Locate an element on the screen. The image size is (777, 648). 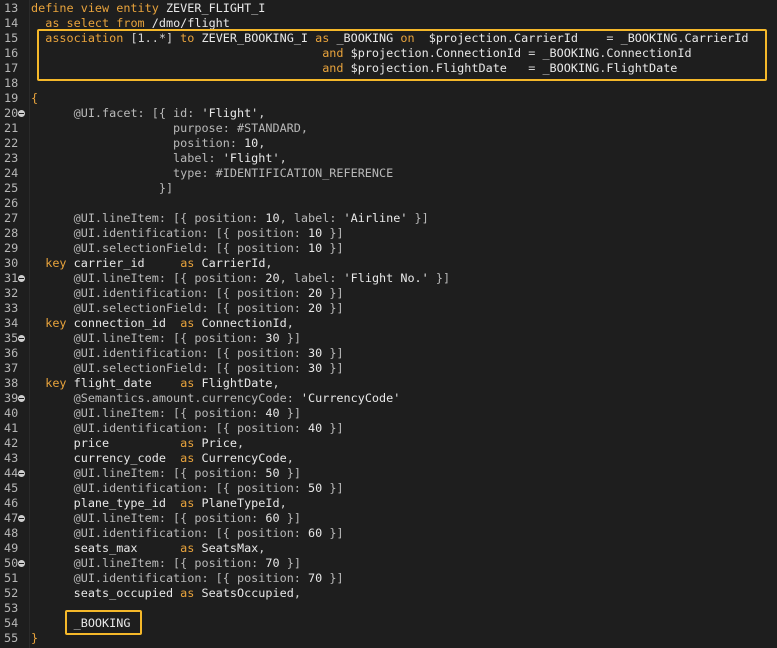
code-line: 26 is located at coordinates (388, 203).